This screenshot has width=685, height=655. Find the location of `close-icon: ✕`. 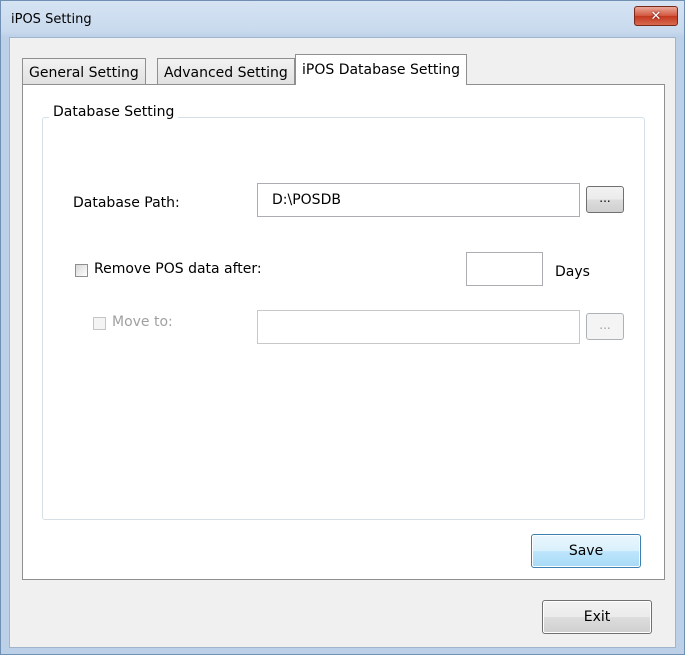

close-icon: ✕ is located at coordinates (656, 16).